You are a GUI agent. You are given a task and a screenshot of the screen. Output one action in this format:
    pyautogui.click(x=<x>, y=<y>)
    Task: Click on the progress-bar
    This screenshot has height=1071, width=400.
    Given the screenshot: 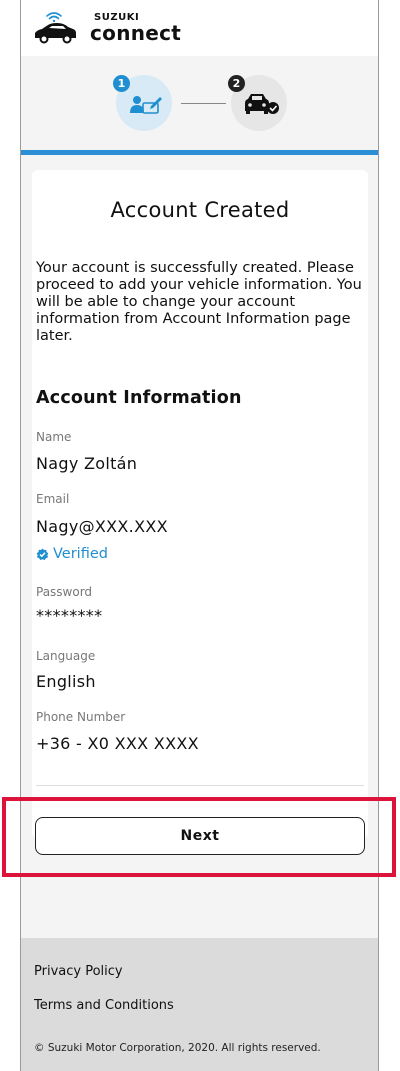 What is the action you would take?
    pyautogui.click(x=199, y=152)
    